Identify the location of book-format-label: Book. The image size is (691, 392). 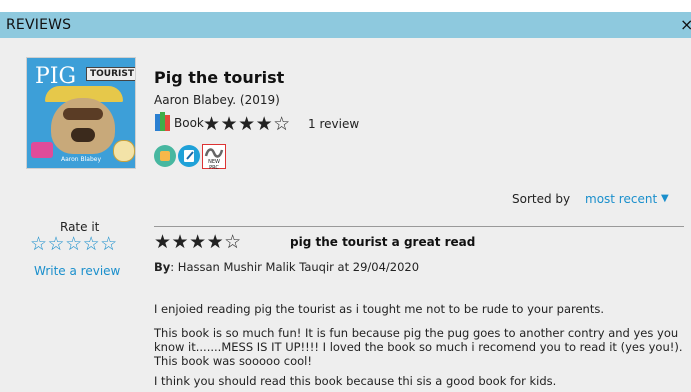
(189, 123).